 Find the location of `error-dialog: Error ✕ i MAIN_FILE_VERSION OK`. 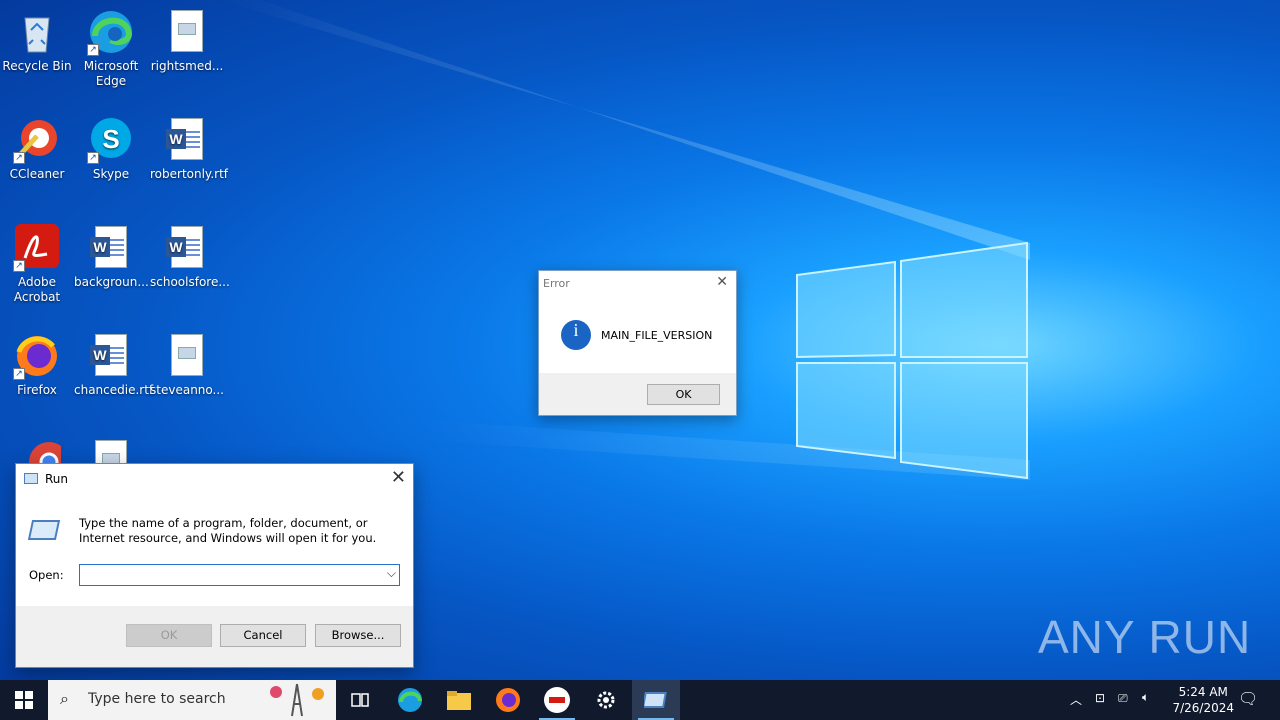

error-dialog: Error ✕ i MAIN_FILE_VERSION OK is located at coordinates (637, 343).